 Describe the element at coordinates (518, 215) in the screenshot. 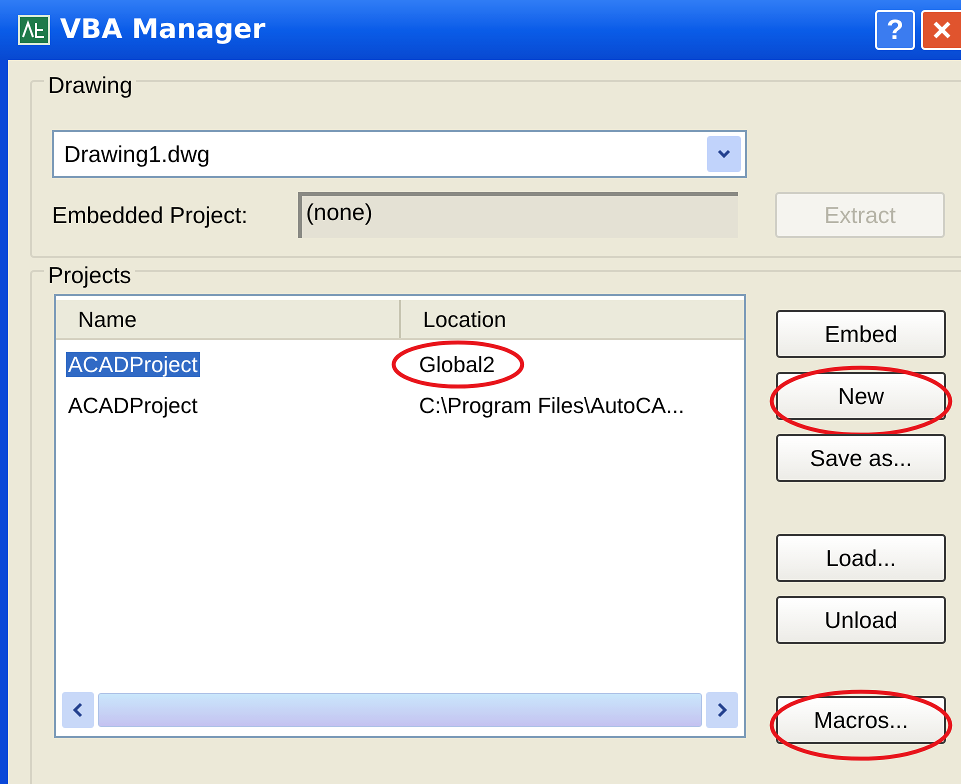

I see `embedded-project-field: (none)` at that location.